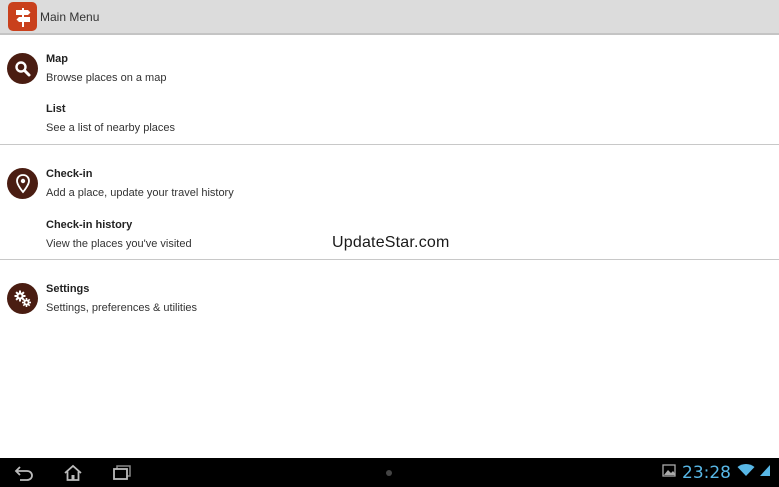 Image resolution: width=779 pixels, height=487 pixels. I want to click on menu-item-subtitle: Settings, preferences & utilities, so click(122, 308).